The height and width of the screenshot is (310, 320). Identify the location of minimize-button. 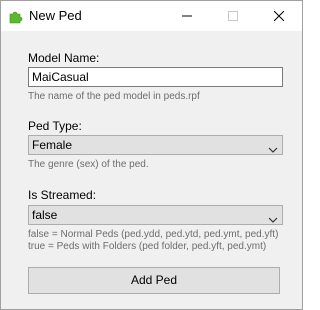
(187, 16).